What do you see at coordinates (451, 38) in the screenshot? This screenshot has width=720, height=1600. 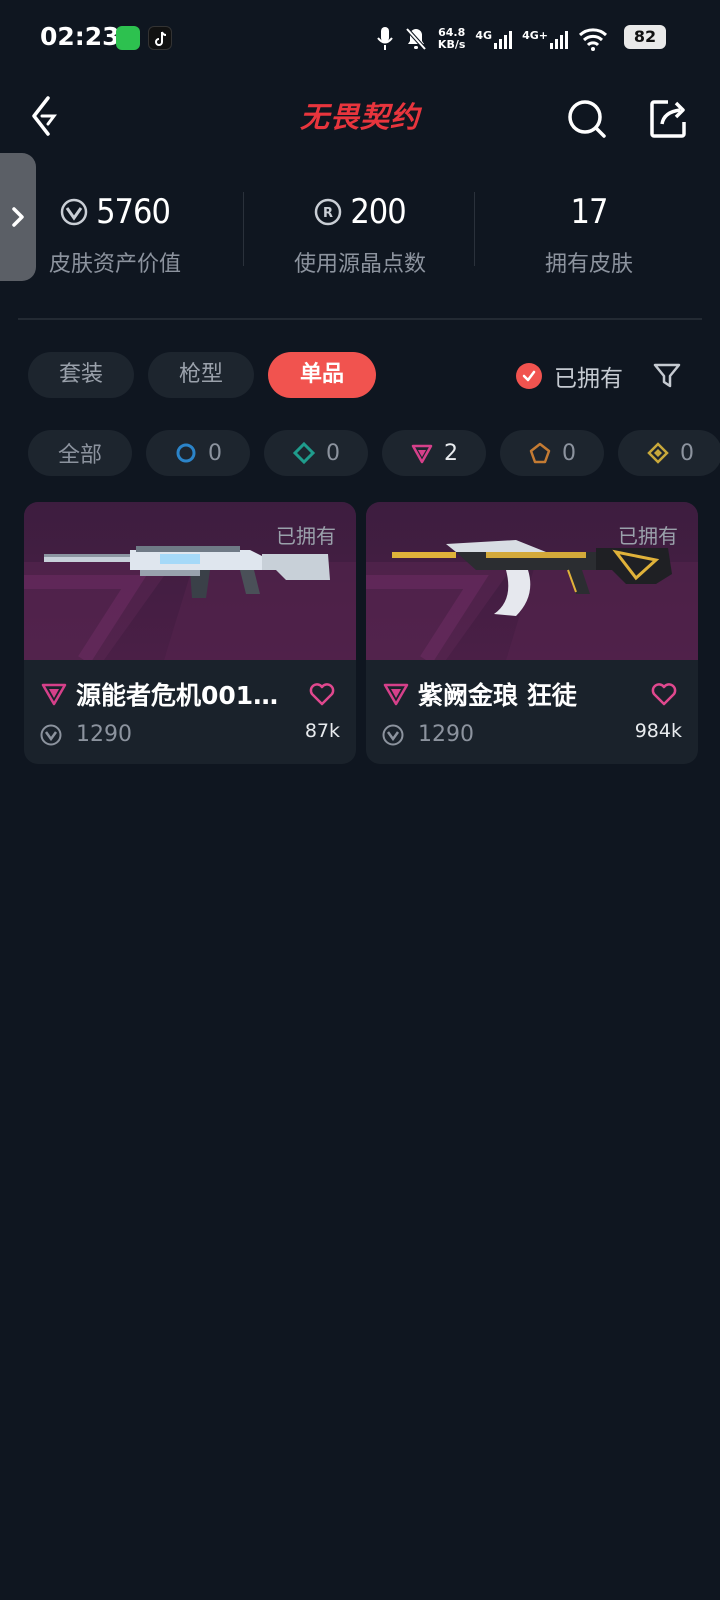 I see `net-speed: 64.8 KB/s` at bounding box center [451, 38].